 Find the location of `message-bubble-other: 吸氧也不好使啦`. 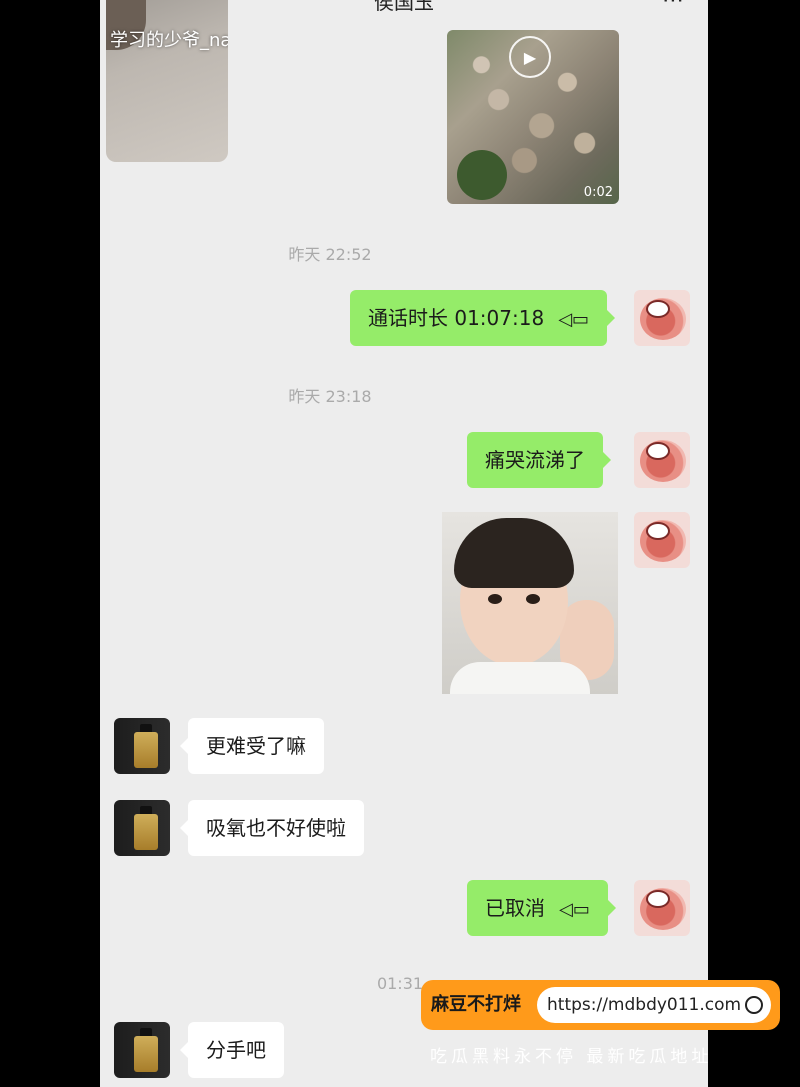

message-bubble-other: 吸氧也不好使啦 is located at coordinates (272, 828).